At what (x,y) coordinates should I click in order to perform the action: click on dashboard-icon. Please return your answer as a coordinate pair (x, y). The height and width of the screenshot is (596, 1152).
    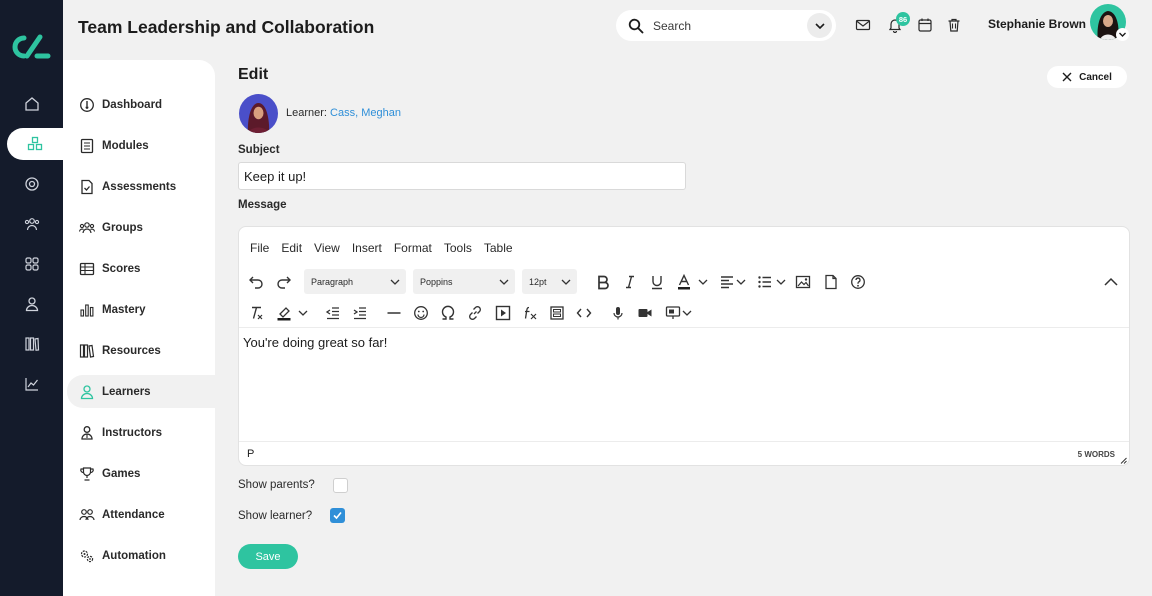
    Looking at the image, I should click on (87, 104).